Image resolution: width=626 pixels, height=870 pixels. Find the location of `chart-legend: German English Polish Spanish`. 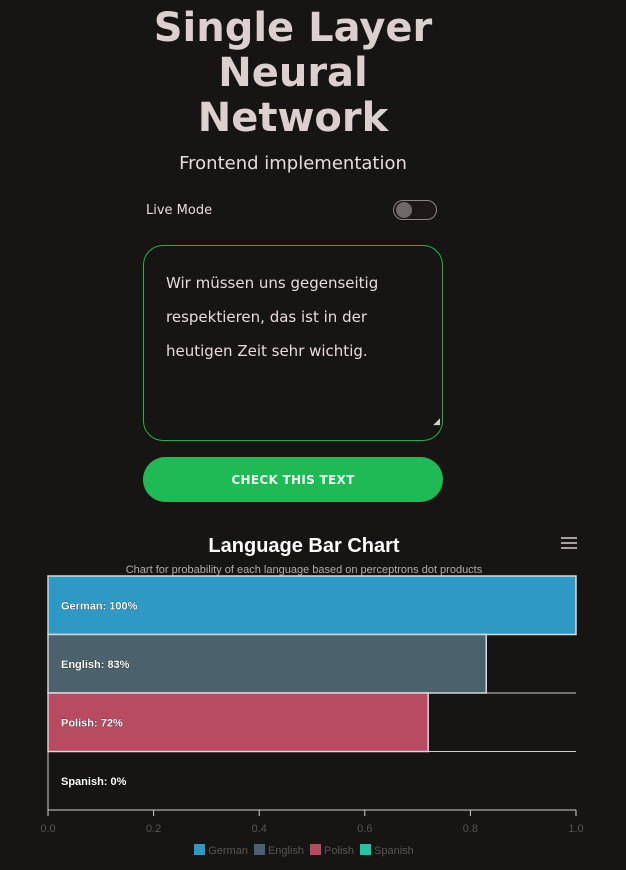

chart-legend: German English Polish Spanish is located at coordinates (304, 850).